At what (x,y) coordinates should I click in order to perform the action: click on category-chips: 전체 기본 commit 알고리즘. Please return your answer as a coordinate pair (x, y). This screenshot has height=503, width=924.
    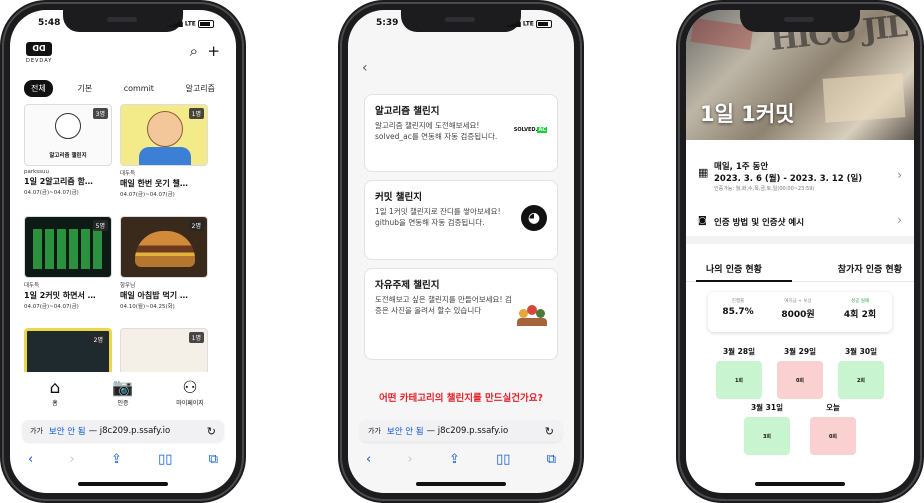
    Looking at the image, I should click on (123, 88).